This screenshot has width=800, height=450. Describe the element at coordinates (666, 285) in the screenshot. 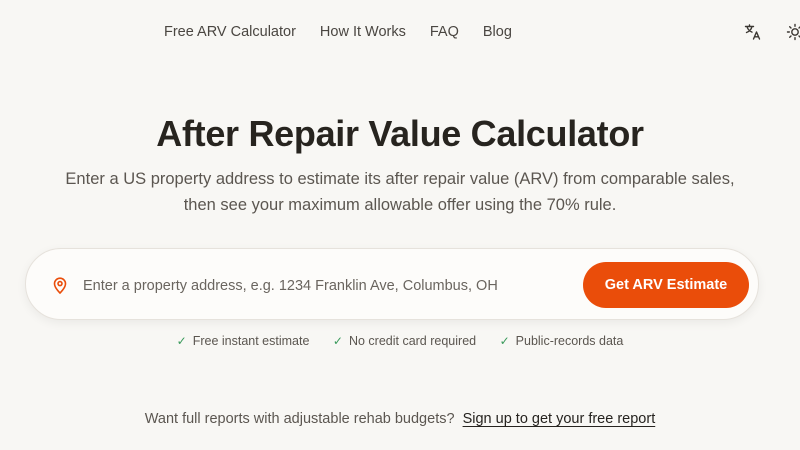

I see `get-arv-estimate-button: Get ARV Estimate` at that location.